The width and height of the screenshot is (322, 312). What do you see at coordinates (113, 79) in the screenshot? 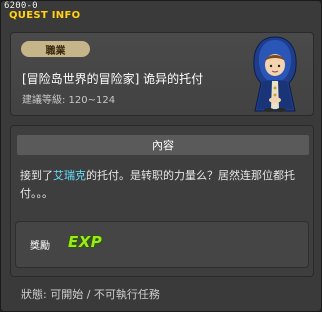
I see `quest-title: [冒险岛世界的冒险家] 诡异的托付` at bounding box center [113, 79].